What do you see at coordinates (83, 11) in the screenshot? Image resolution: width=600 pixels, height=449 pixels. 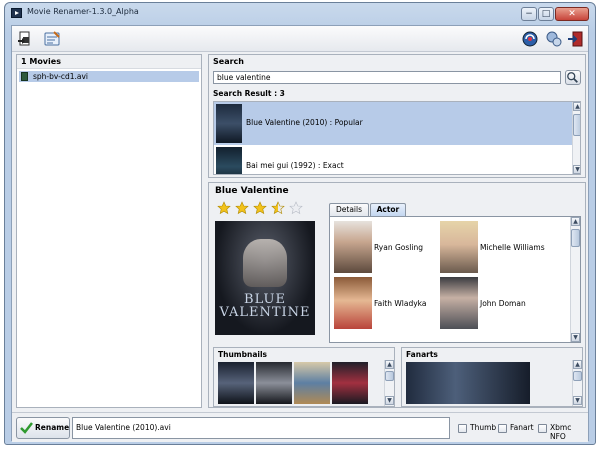 I see `window-title: Movie Renamer-1.3.0_Alpha` at bounding box center [83, 11].